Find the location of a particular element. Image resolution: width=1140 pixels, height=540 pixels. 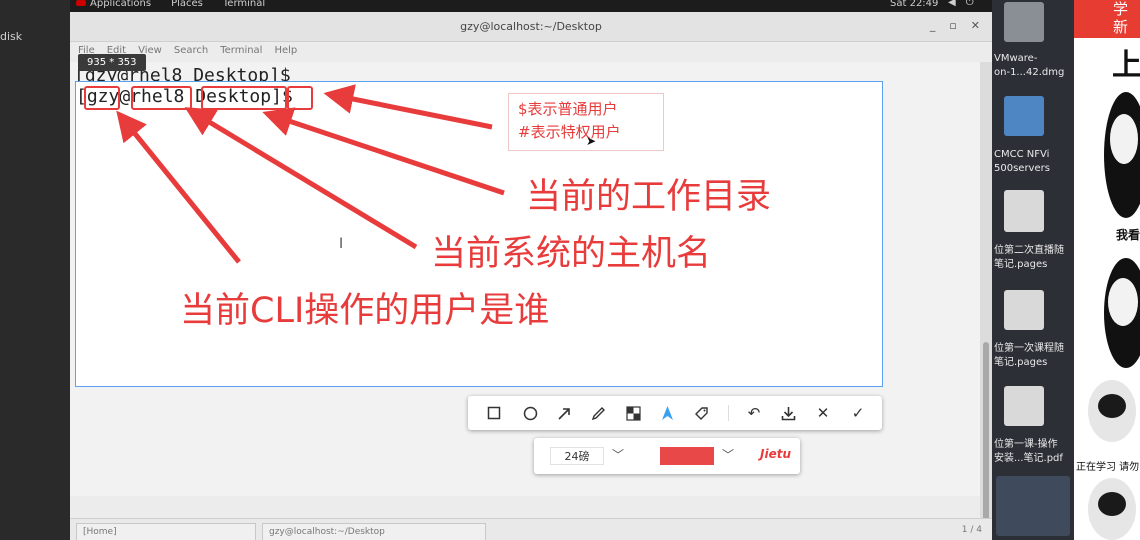

font-size-select: 24磅 is located at coordinates (577, 456).